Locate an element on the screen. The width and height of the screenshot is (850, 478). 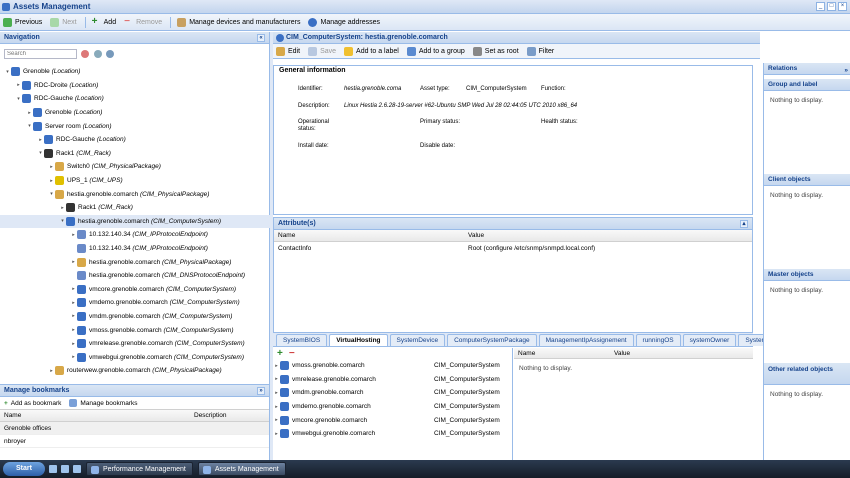
desktop-icon is located at coordinates (53, 469).